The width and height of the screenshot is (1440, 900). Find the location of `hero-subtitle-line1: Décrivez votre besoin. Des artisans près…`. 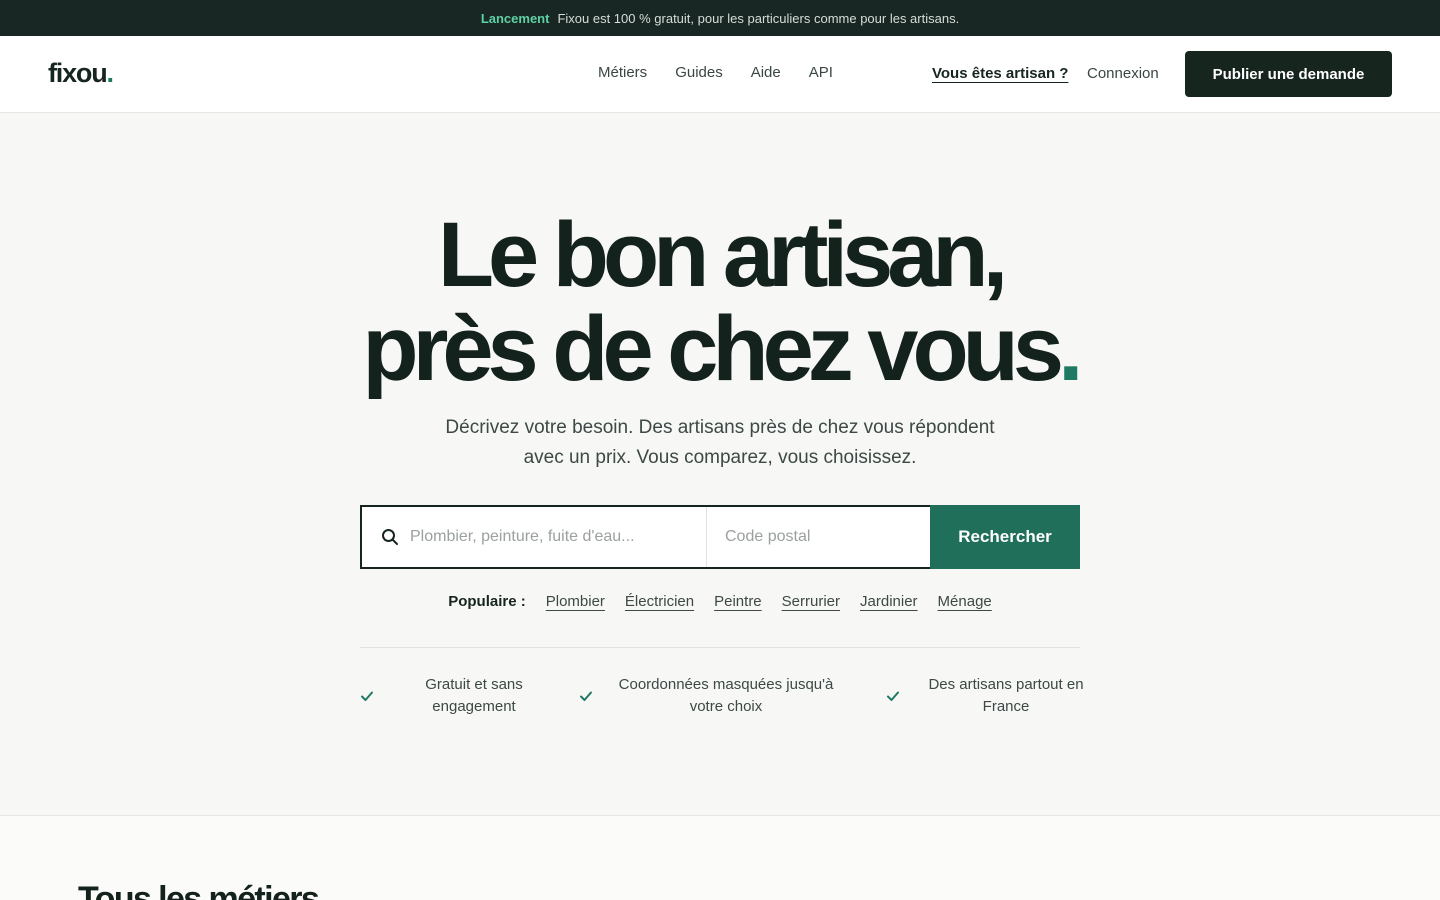

hero-subtitle-line1: Décrivez votre besoin. Des artisans près… is located at coordinates (720, 427).